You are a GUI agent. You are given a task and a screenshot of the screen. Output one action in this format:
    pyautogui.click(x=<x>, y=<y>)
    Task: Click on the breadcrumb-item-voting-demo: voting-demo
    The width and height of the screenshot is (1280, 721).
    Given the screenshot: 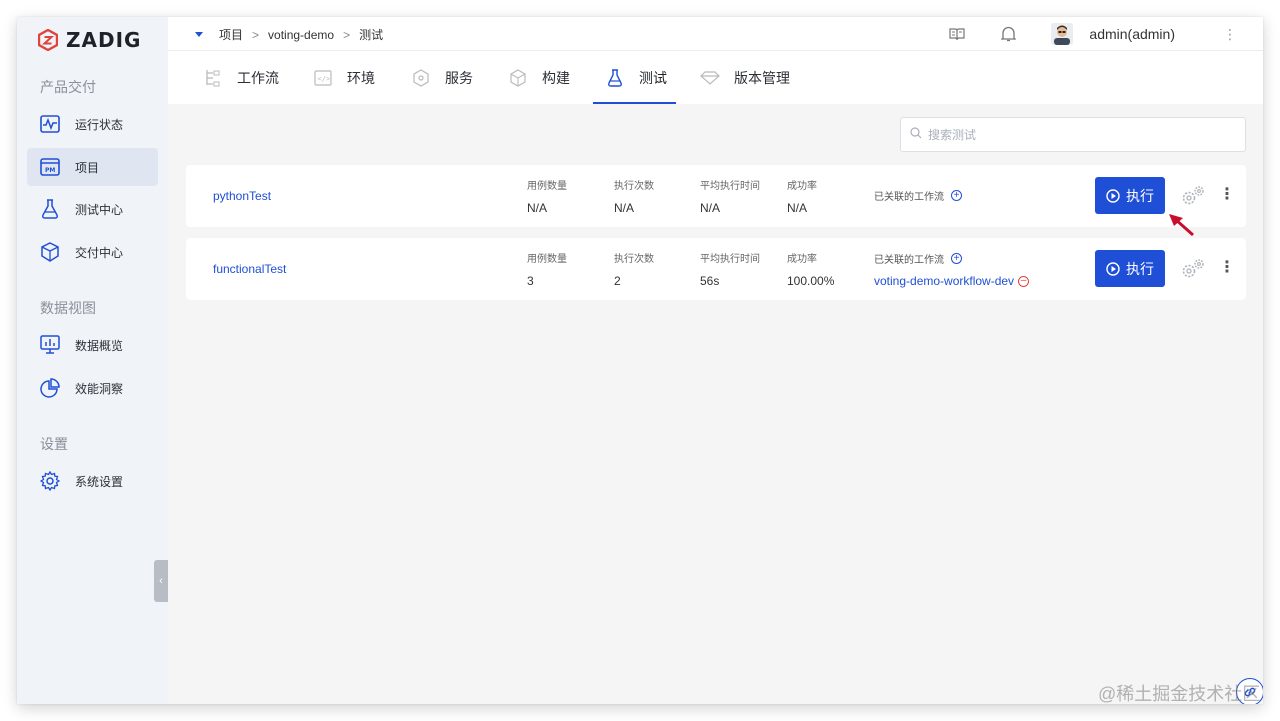 What is the action you would take?
    pyautogui.click(x=301, y=35)
    